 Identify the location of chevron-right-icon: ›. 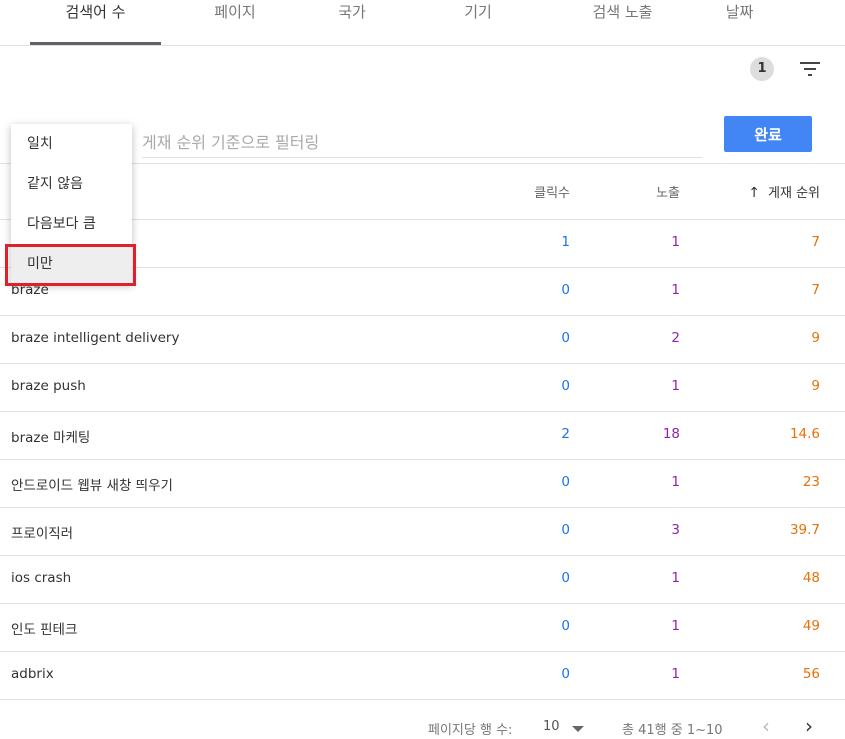
(809, 726).